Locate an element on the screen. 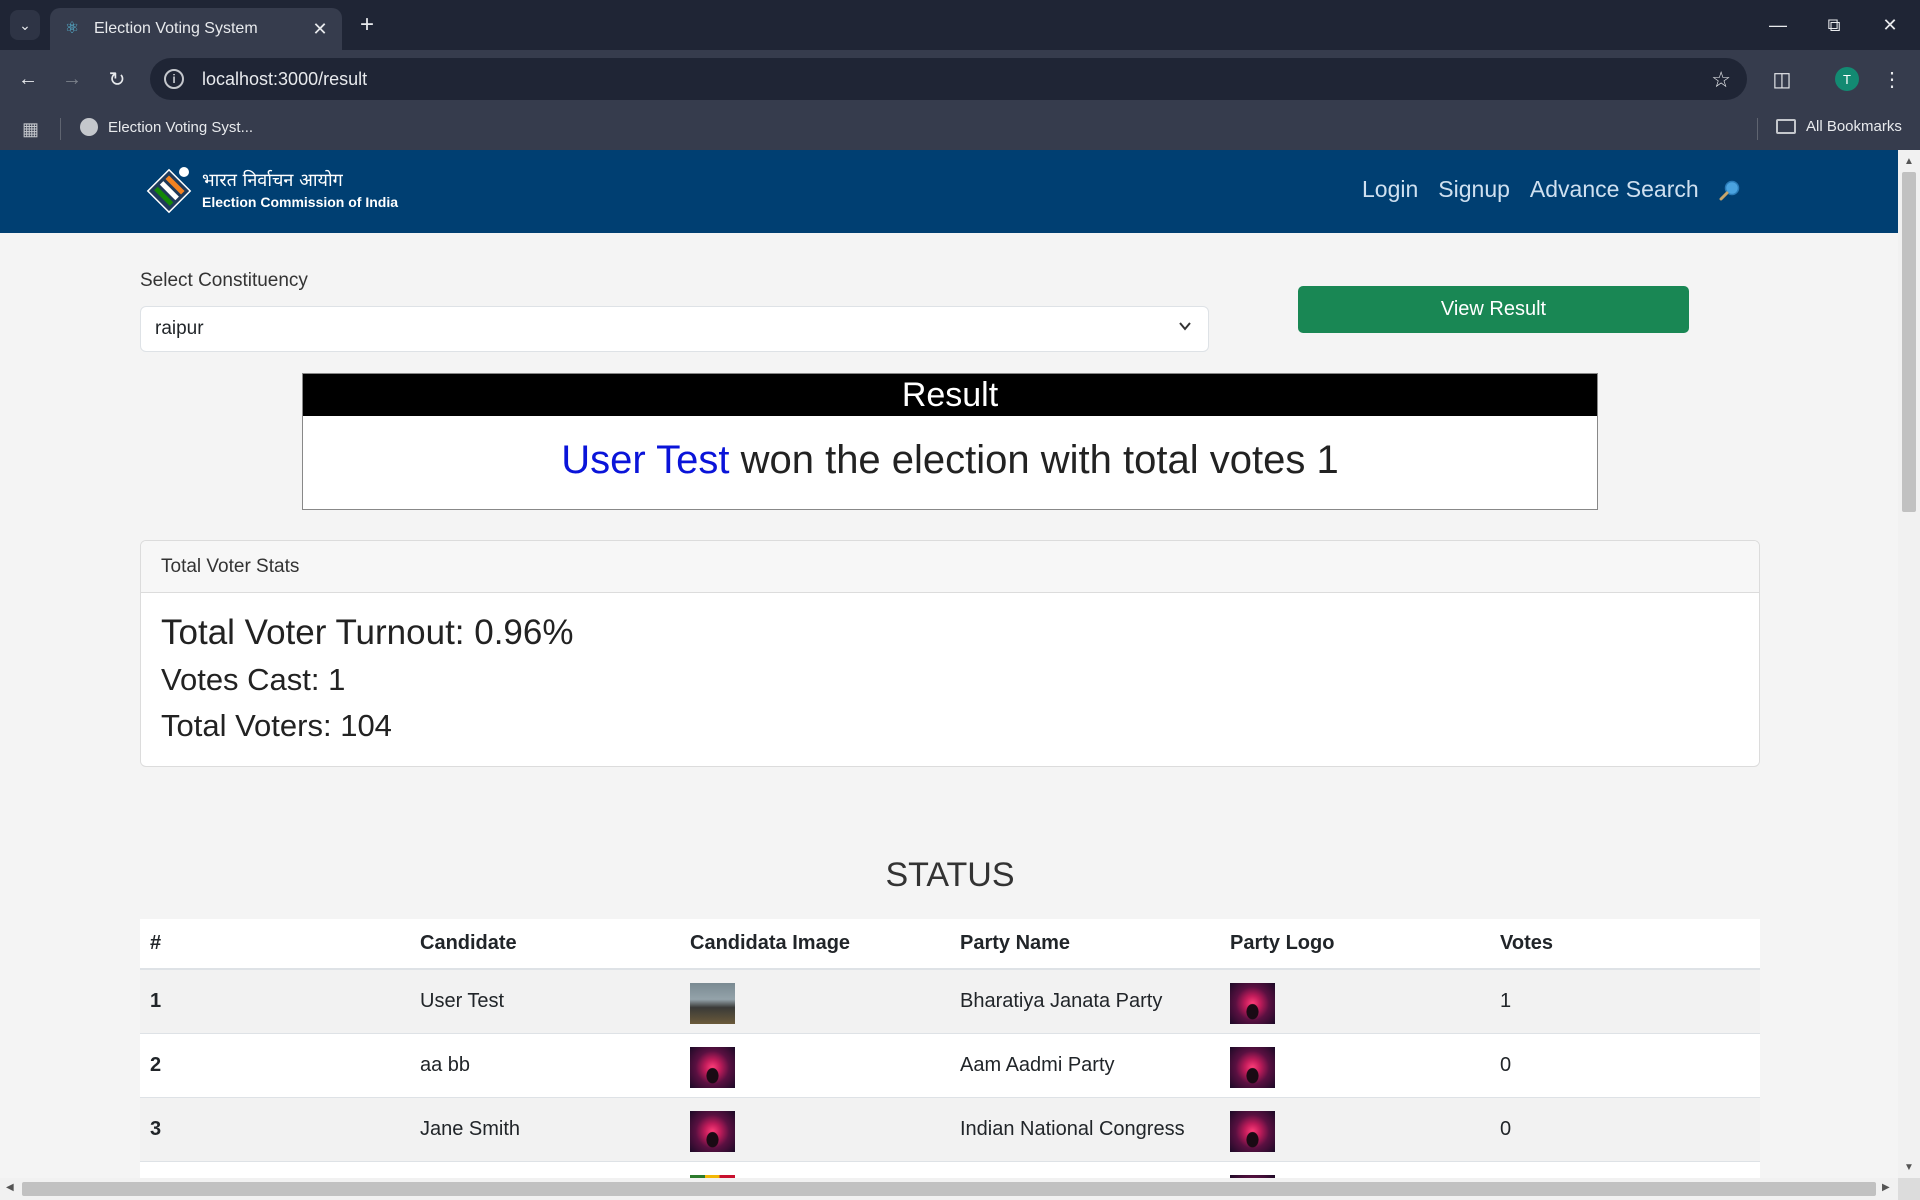 This screenshot has width=1920, height=1200. forward-arrow-icon: → is located at coordinates (72, 79).